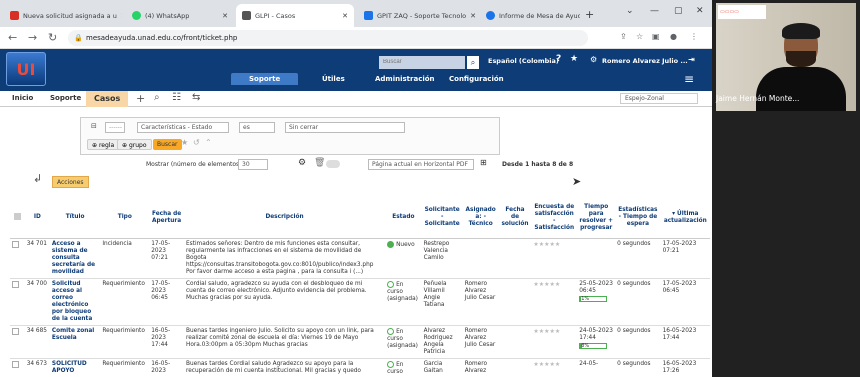 This screenshot has height=377, width=860. I want to click on profile-icon: ●, so click(673, 36).